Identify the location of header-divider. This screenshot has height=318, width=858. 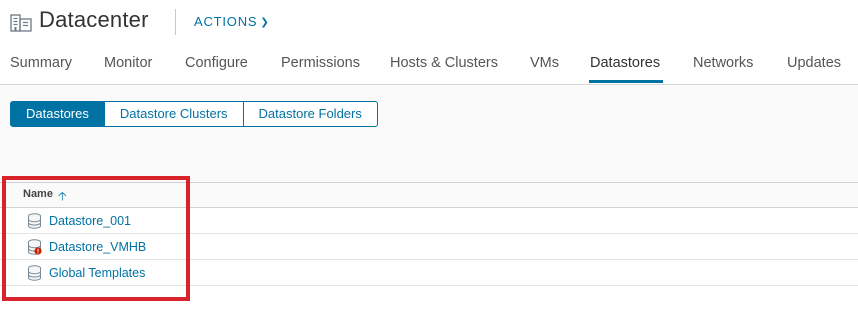
(175, 22).